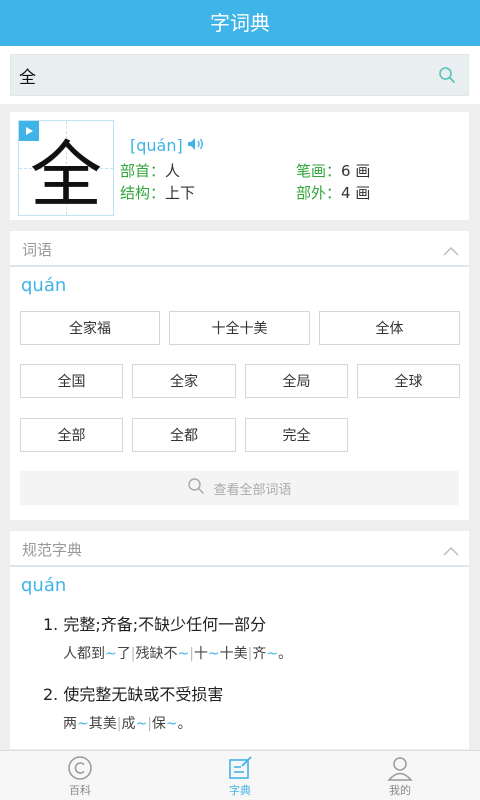  I want to click on outside-strokes-label: 部外：, so click(319, 193).